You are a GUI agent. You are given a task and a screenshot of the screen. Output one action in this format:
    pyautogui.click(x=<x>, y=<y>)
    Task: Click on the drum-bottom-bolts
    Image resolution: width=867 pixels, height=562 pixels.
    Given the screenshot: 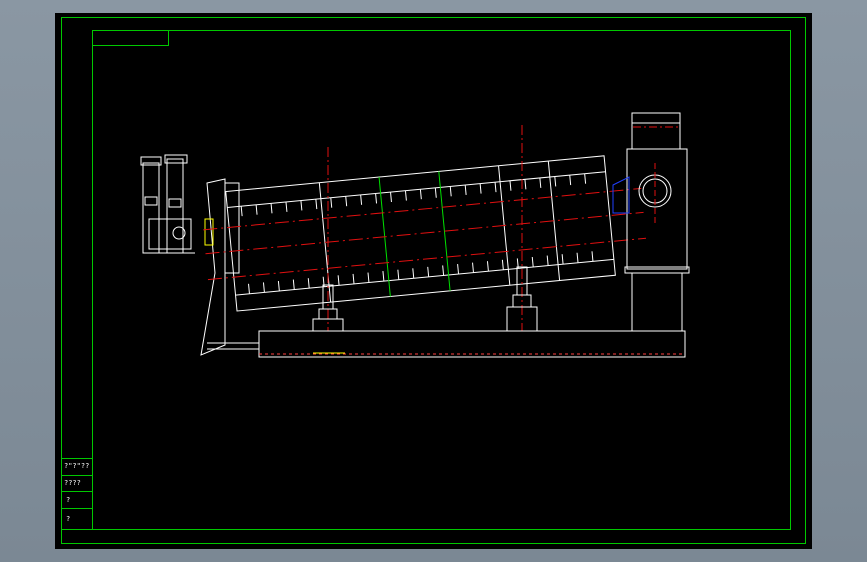 What is the action you would take?
    pyautogui.click(x=421, y=272)
    